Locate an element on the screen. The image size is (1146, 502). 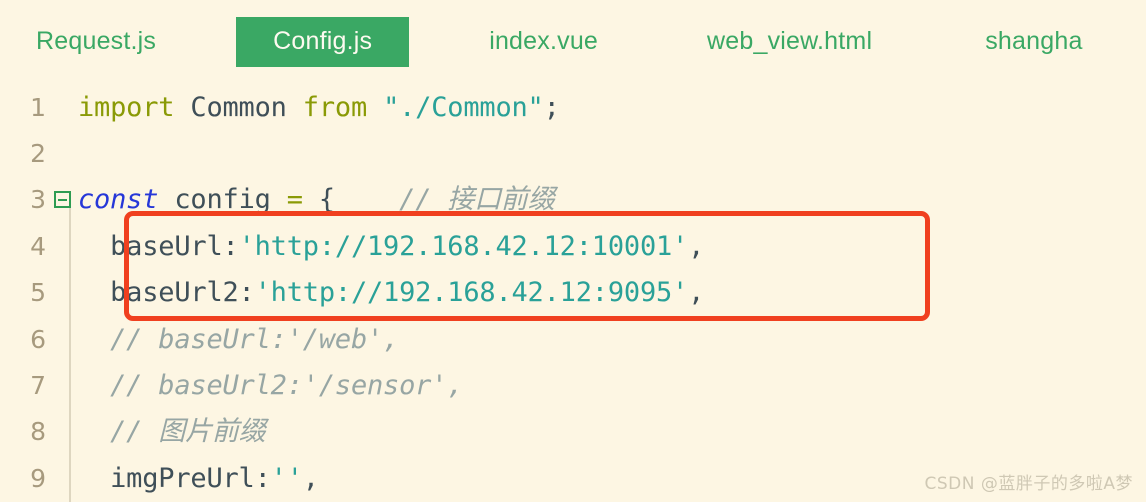
code-line: 3 const config = { // 接口前缀 is located at coordinates (573, 200).